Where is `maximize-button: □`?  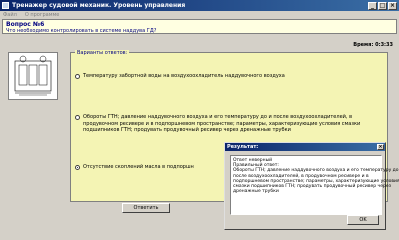
maximize-button: □ is located at coordinates (382, 5).